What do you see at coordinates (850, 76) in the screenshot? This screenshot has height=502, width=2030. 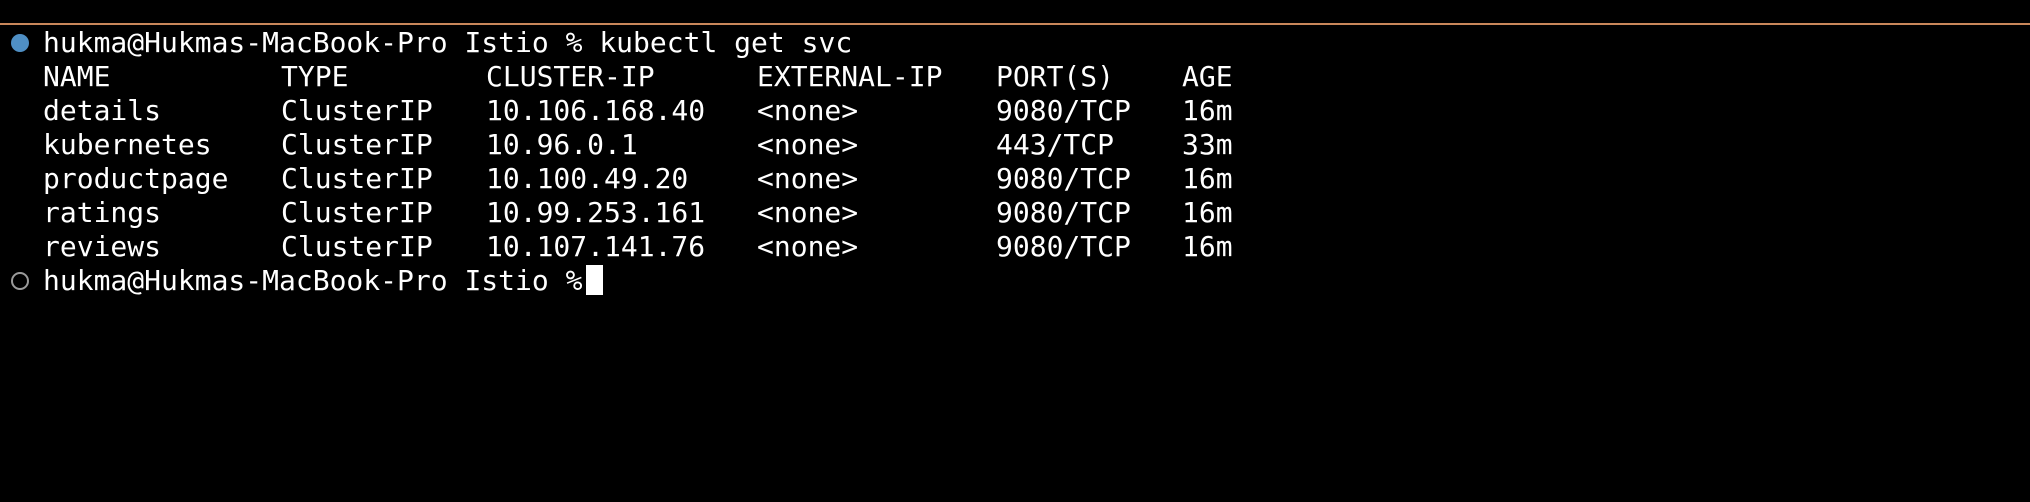 I see `header-external-ip: EXTERNAL-IP` at bounding box center [850, 76].